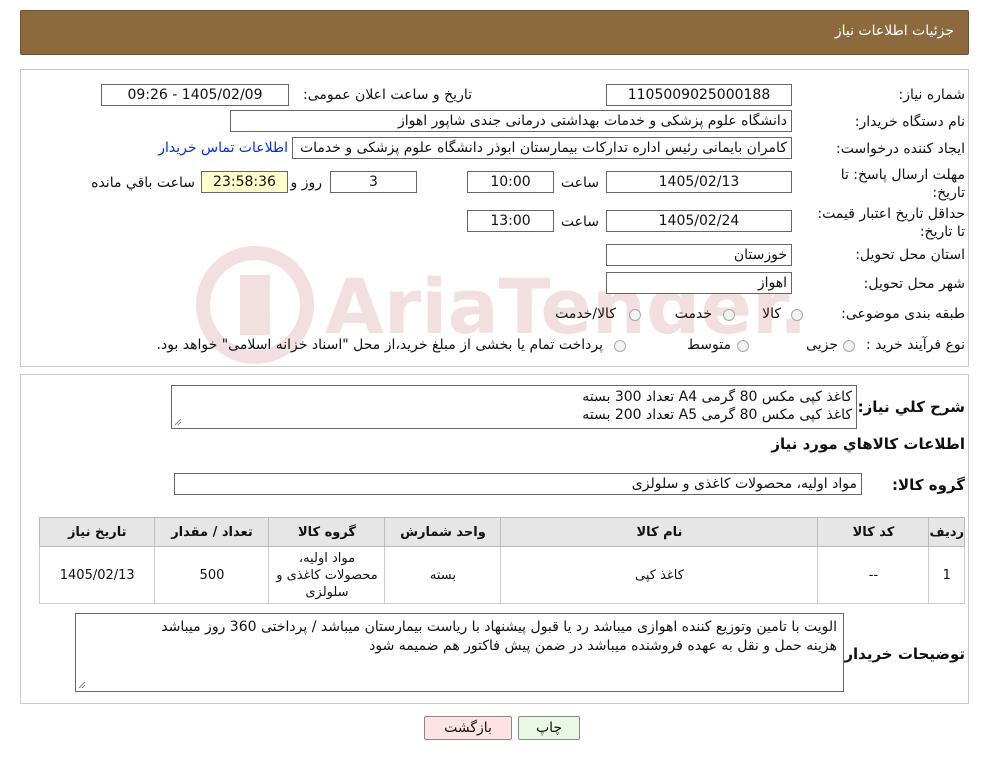  What do you see at coordinates (900, 149) in the screenshot?
I see `creator-label: ایجاد کننده درخواست:` at bounding box center [900, 149].